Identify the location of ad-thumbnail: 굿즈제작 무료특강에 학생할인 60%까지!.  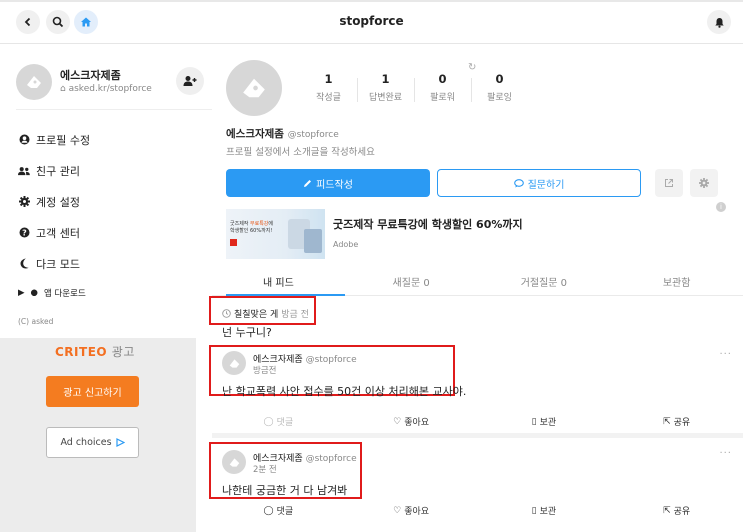
(275, 234).